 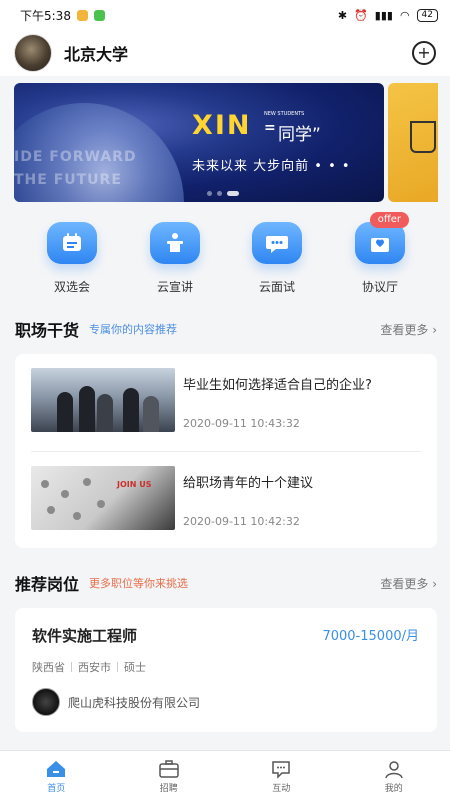 I want to click on article-date: 2020-09-11 10:42:32, so click(x=248, y=521).